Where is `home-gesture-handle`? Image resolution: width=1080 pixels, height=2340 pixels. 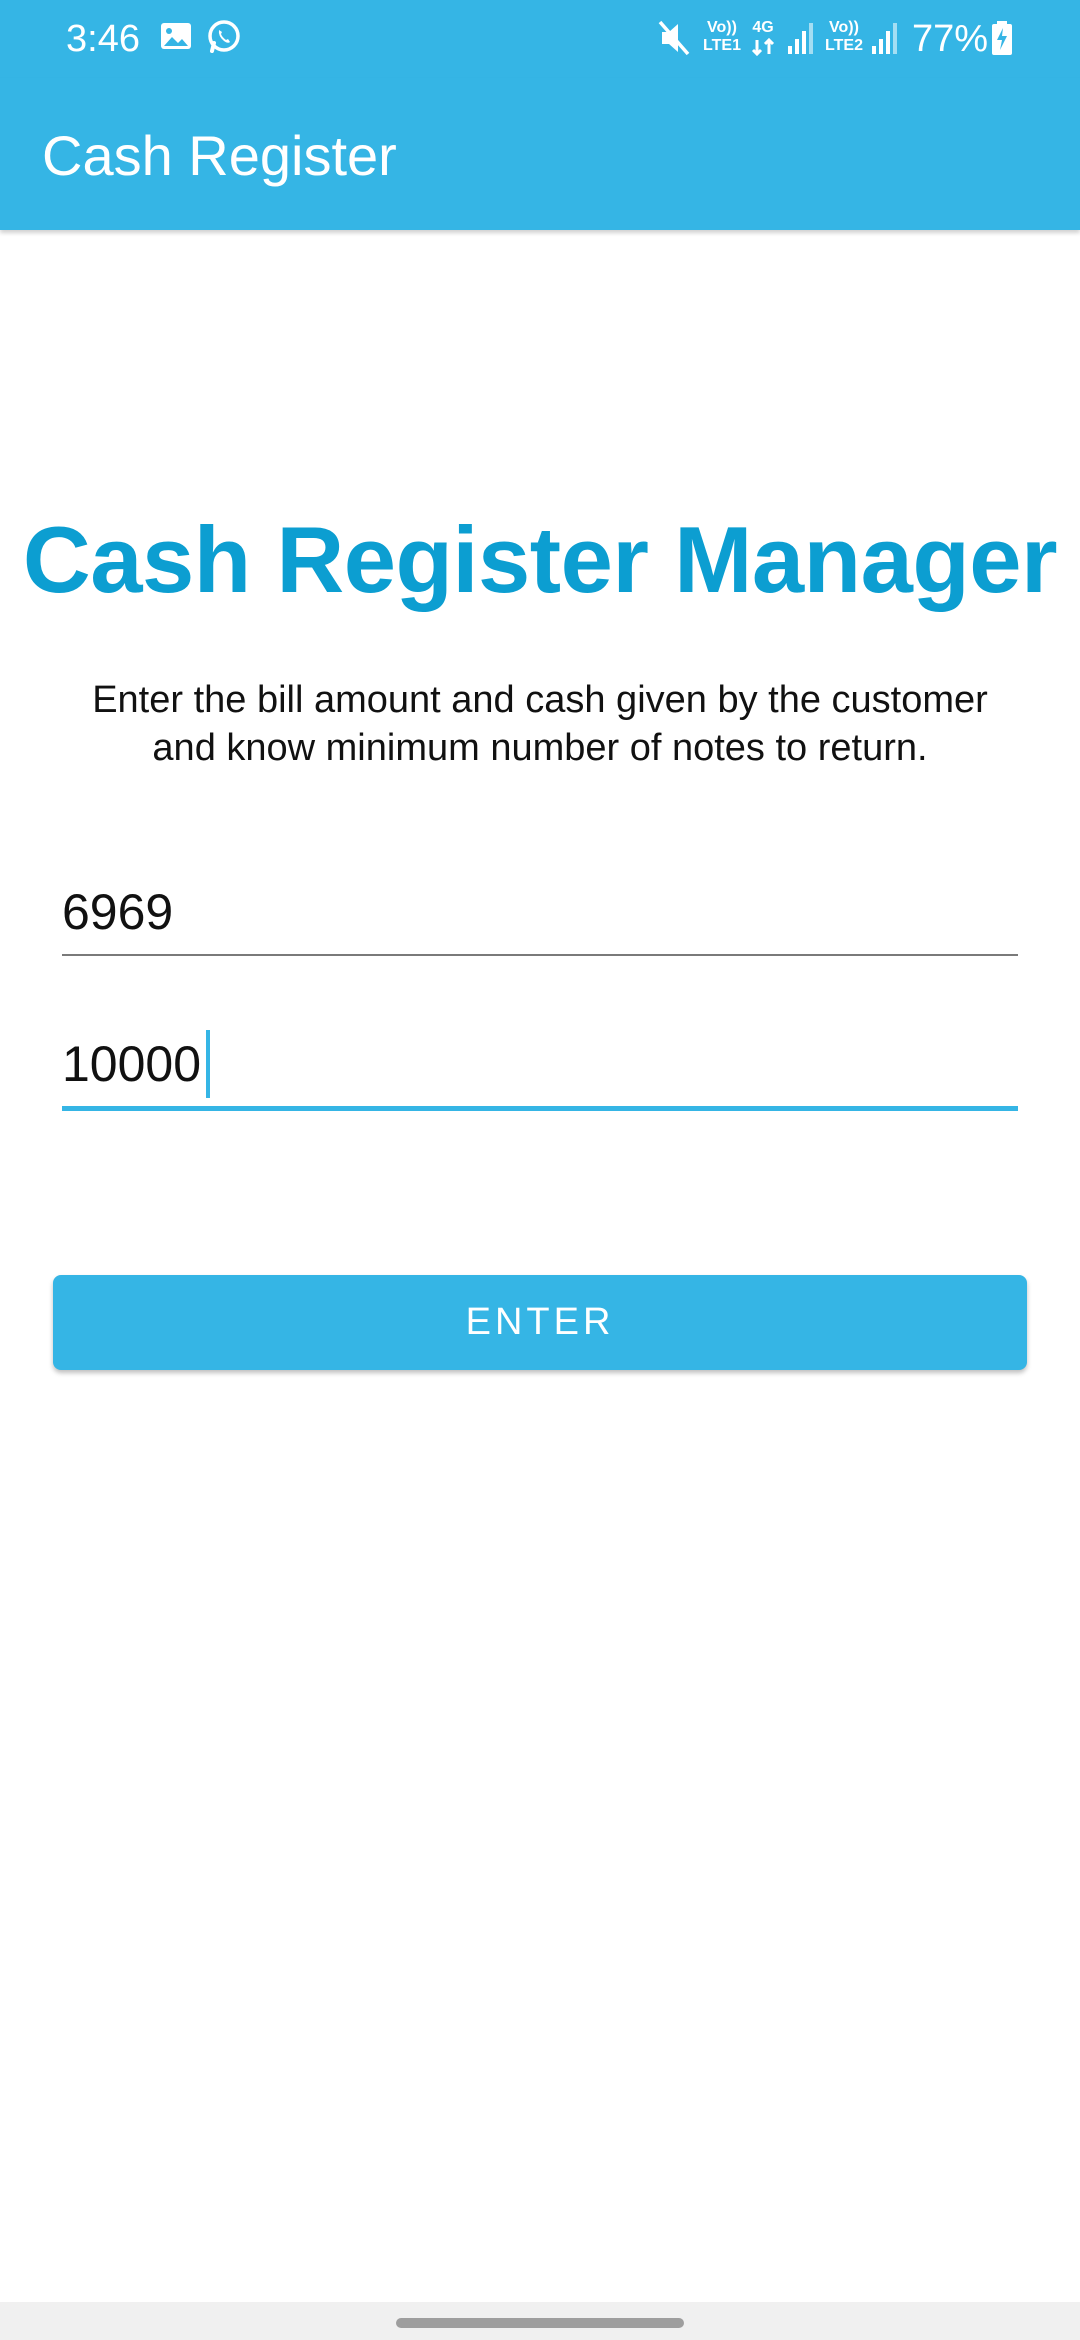 home-gesture-handle is located at coordinates (540, 2323).